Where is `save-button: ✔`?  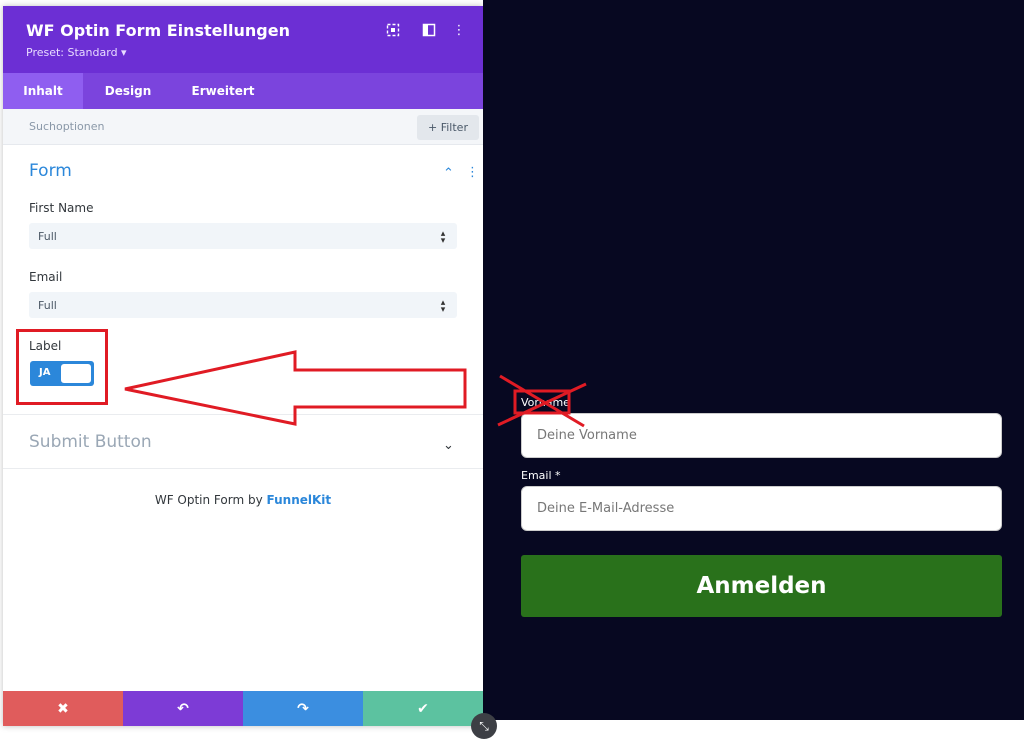
save-button: ✔ is located at coordinates (423, 708).